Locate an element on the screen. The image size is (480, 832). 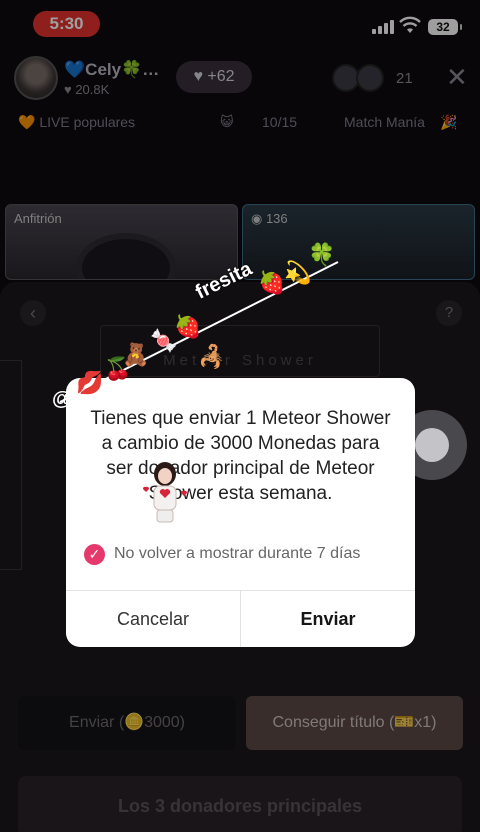
lips-icon: 💋 is located at coordinates (90, 382).